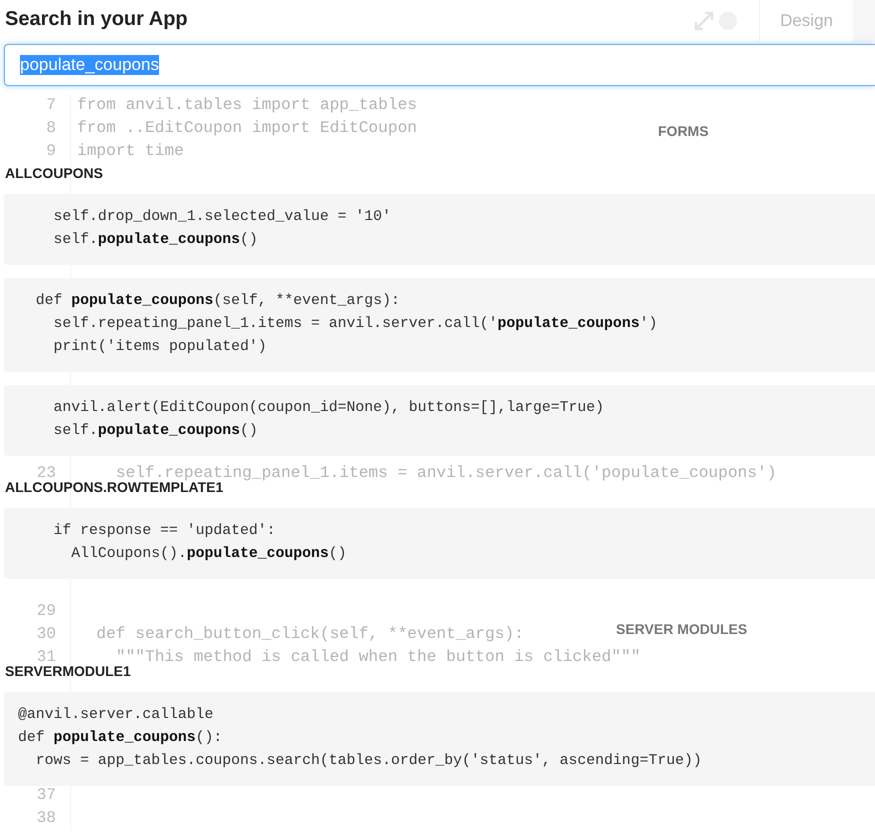  I want to click on line-number: 29, so click(35, 611).